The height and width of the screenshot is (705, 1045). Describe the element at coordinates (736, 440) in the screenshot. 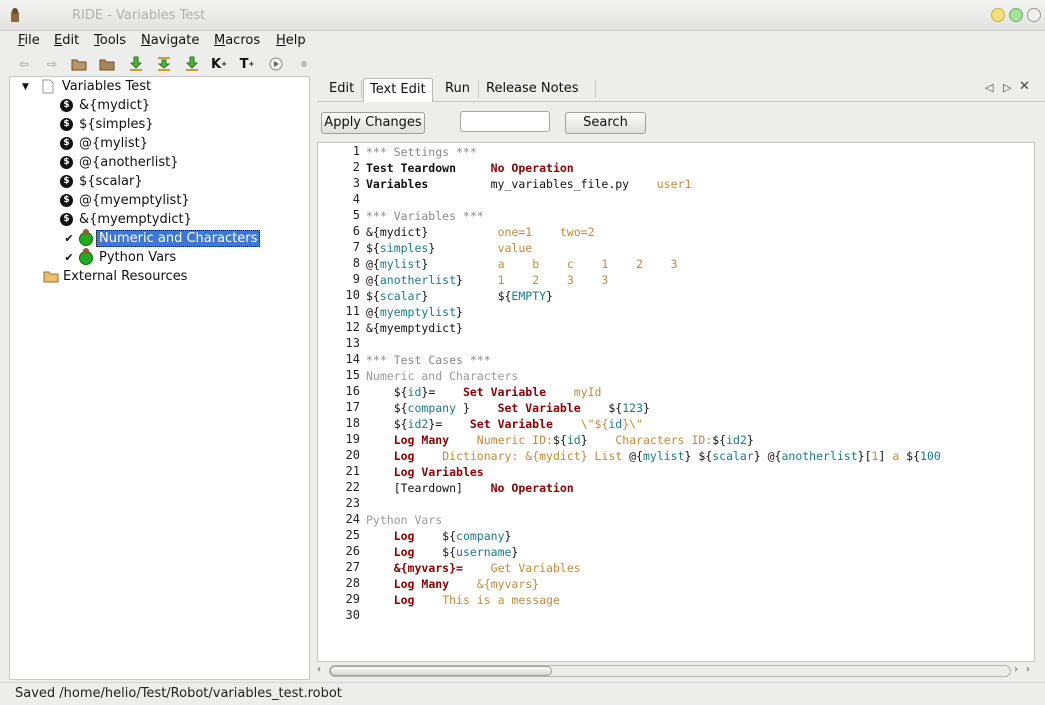

I see `code-token: id2` at that location.